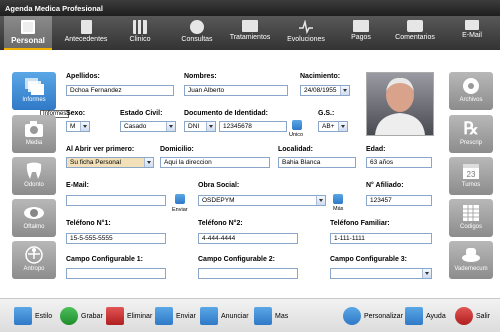 Image resolution: width=500 pixels, height=332 pixels. I want to click on telefono1-field: 15-5-555-5555, so click(116, 238).